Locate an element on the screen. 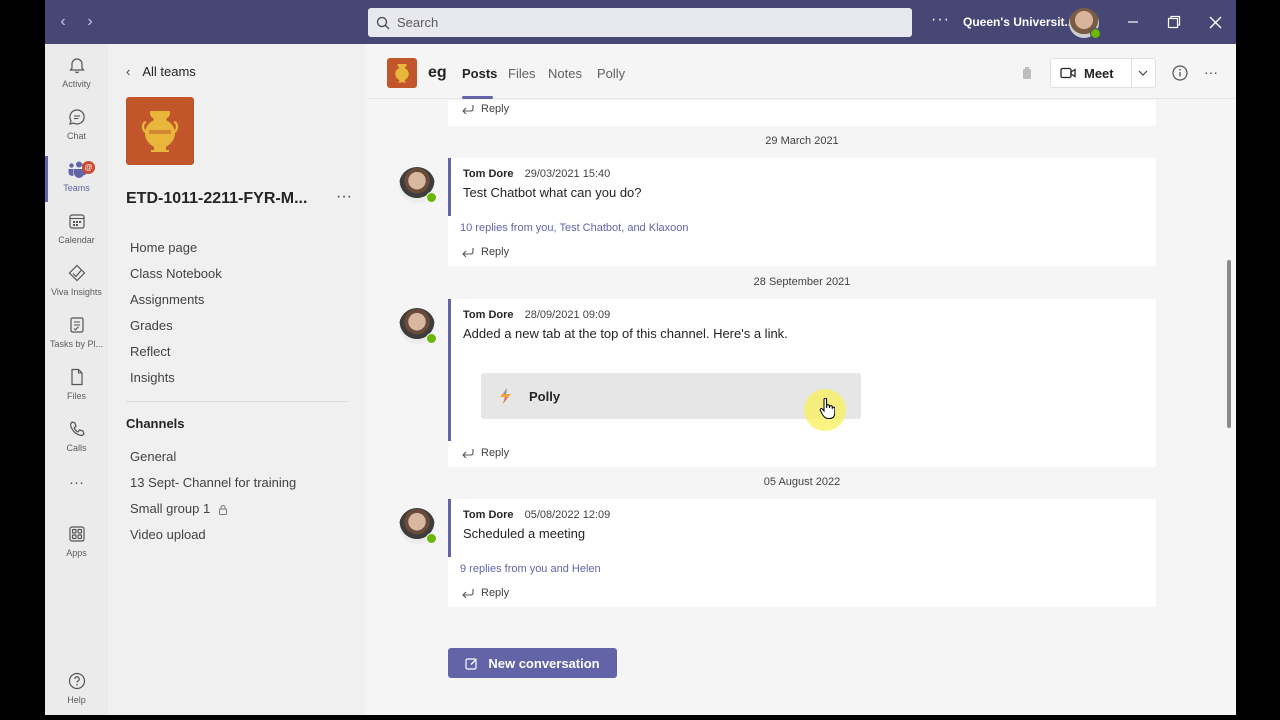 The height and width of the screenshot is (720, 1280). link-insights: Insights is located at coordinates (176, 378).